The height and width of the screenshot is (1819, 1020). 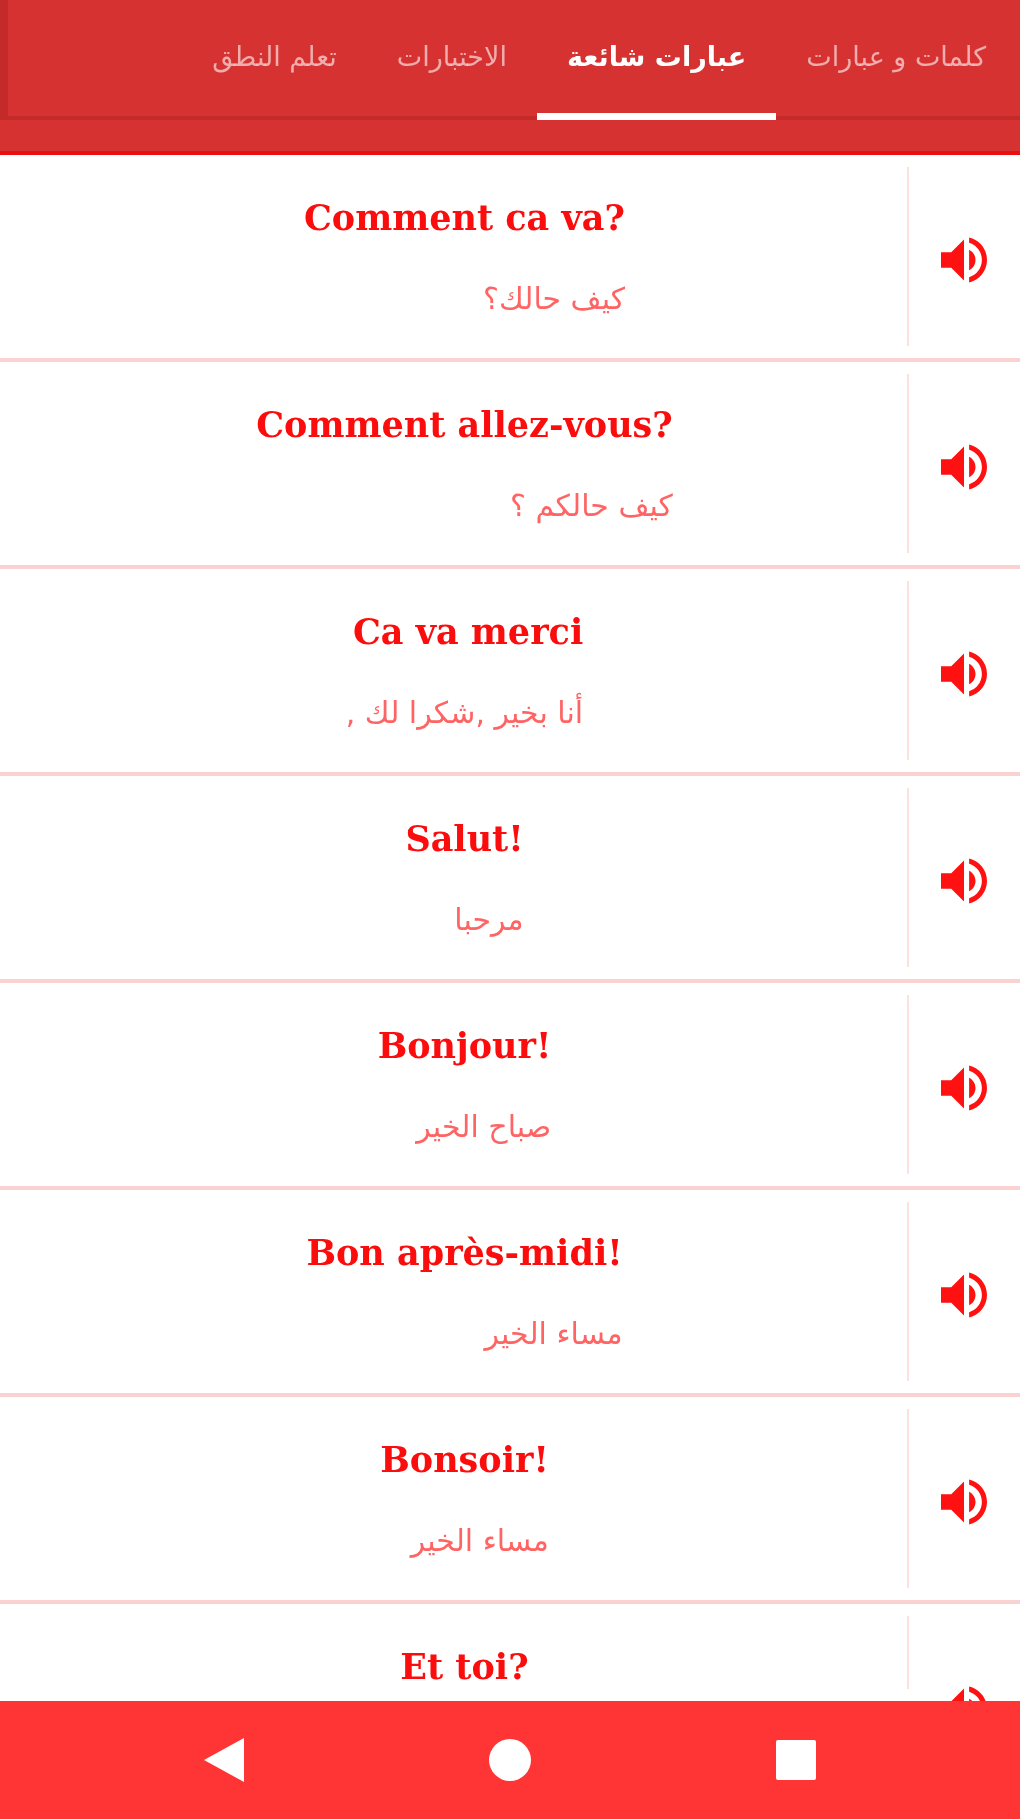 I want to click on phrase-text: Bonjour!, so click(x=464, y=1046).